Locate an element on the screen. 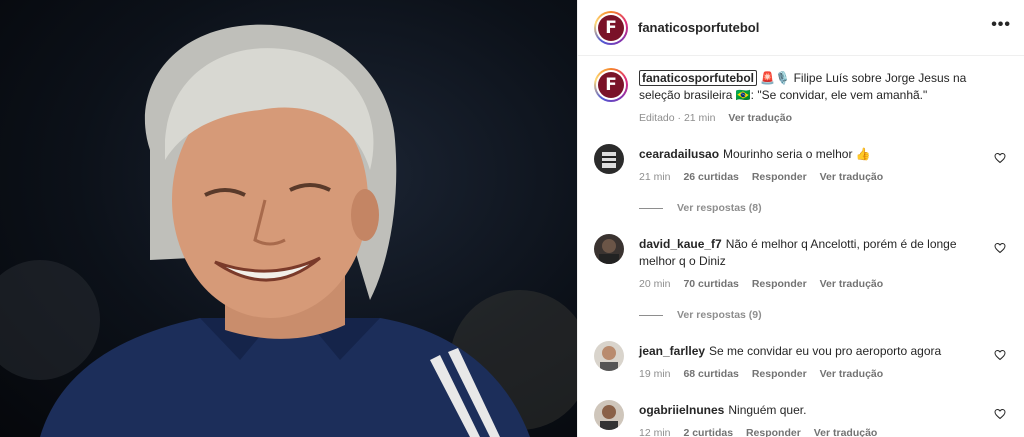 Image resolution: width=1024 pixels, height=437 pixels. comment-likes: 68 curtidas is located at coordinates (710, 374).